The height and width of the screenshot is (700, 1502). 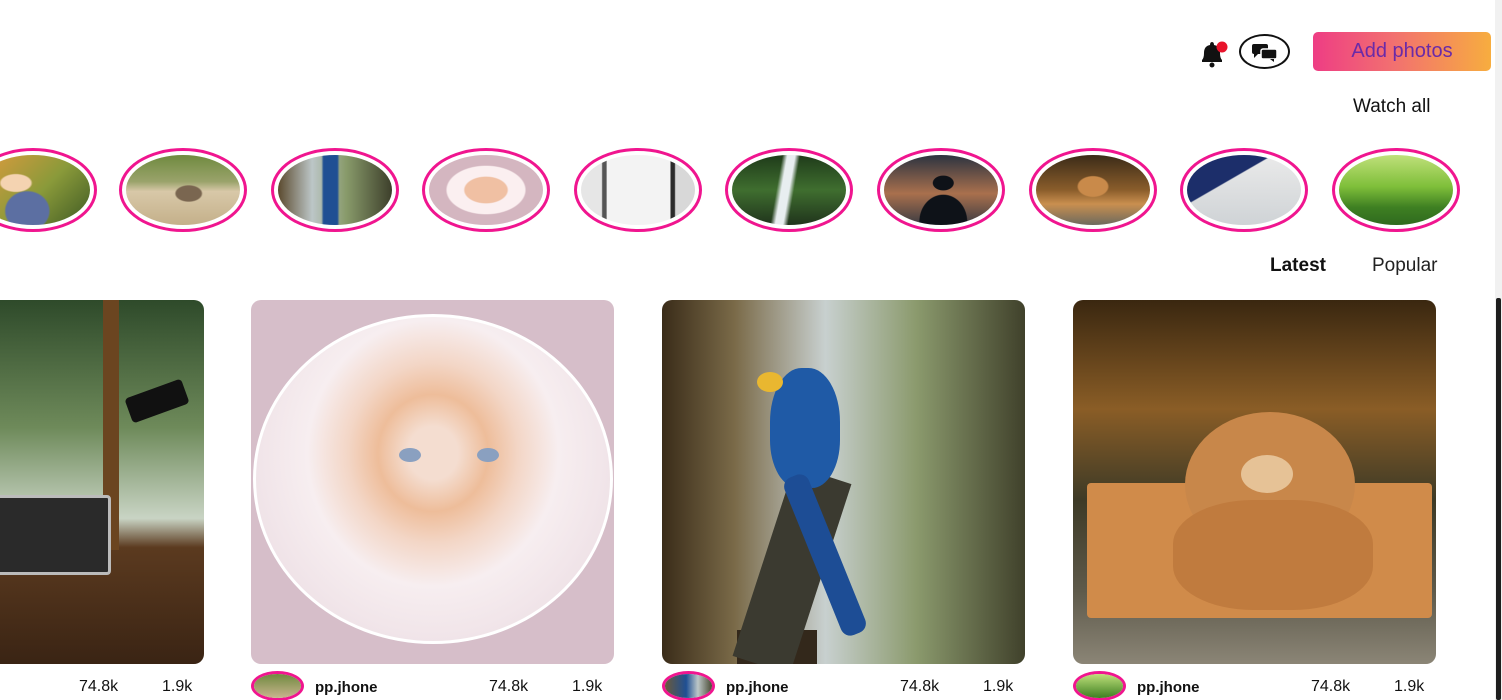 What do you see at coordinates (1405, 266) in the screenshot?
I see `tab-popular: Popular` at bounding box center [1405, 266].